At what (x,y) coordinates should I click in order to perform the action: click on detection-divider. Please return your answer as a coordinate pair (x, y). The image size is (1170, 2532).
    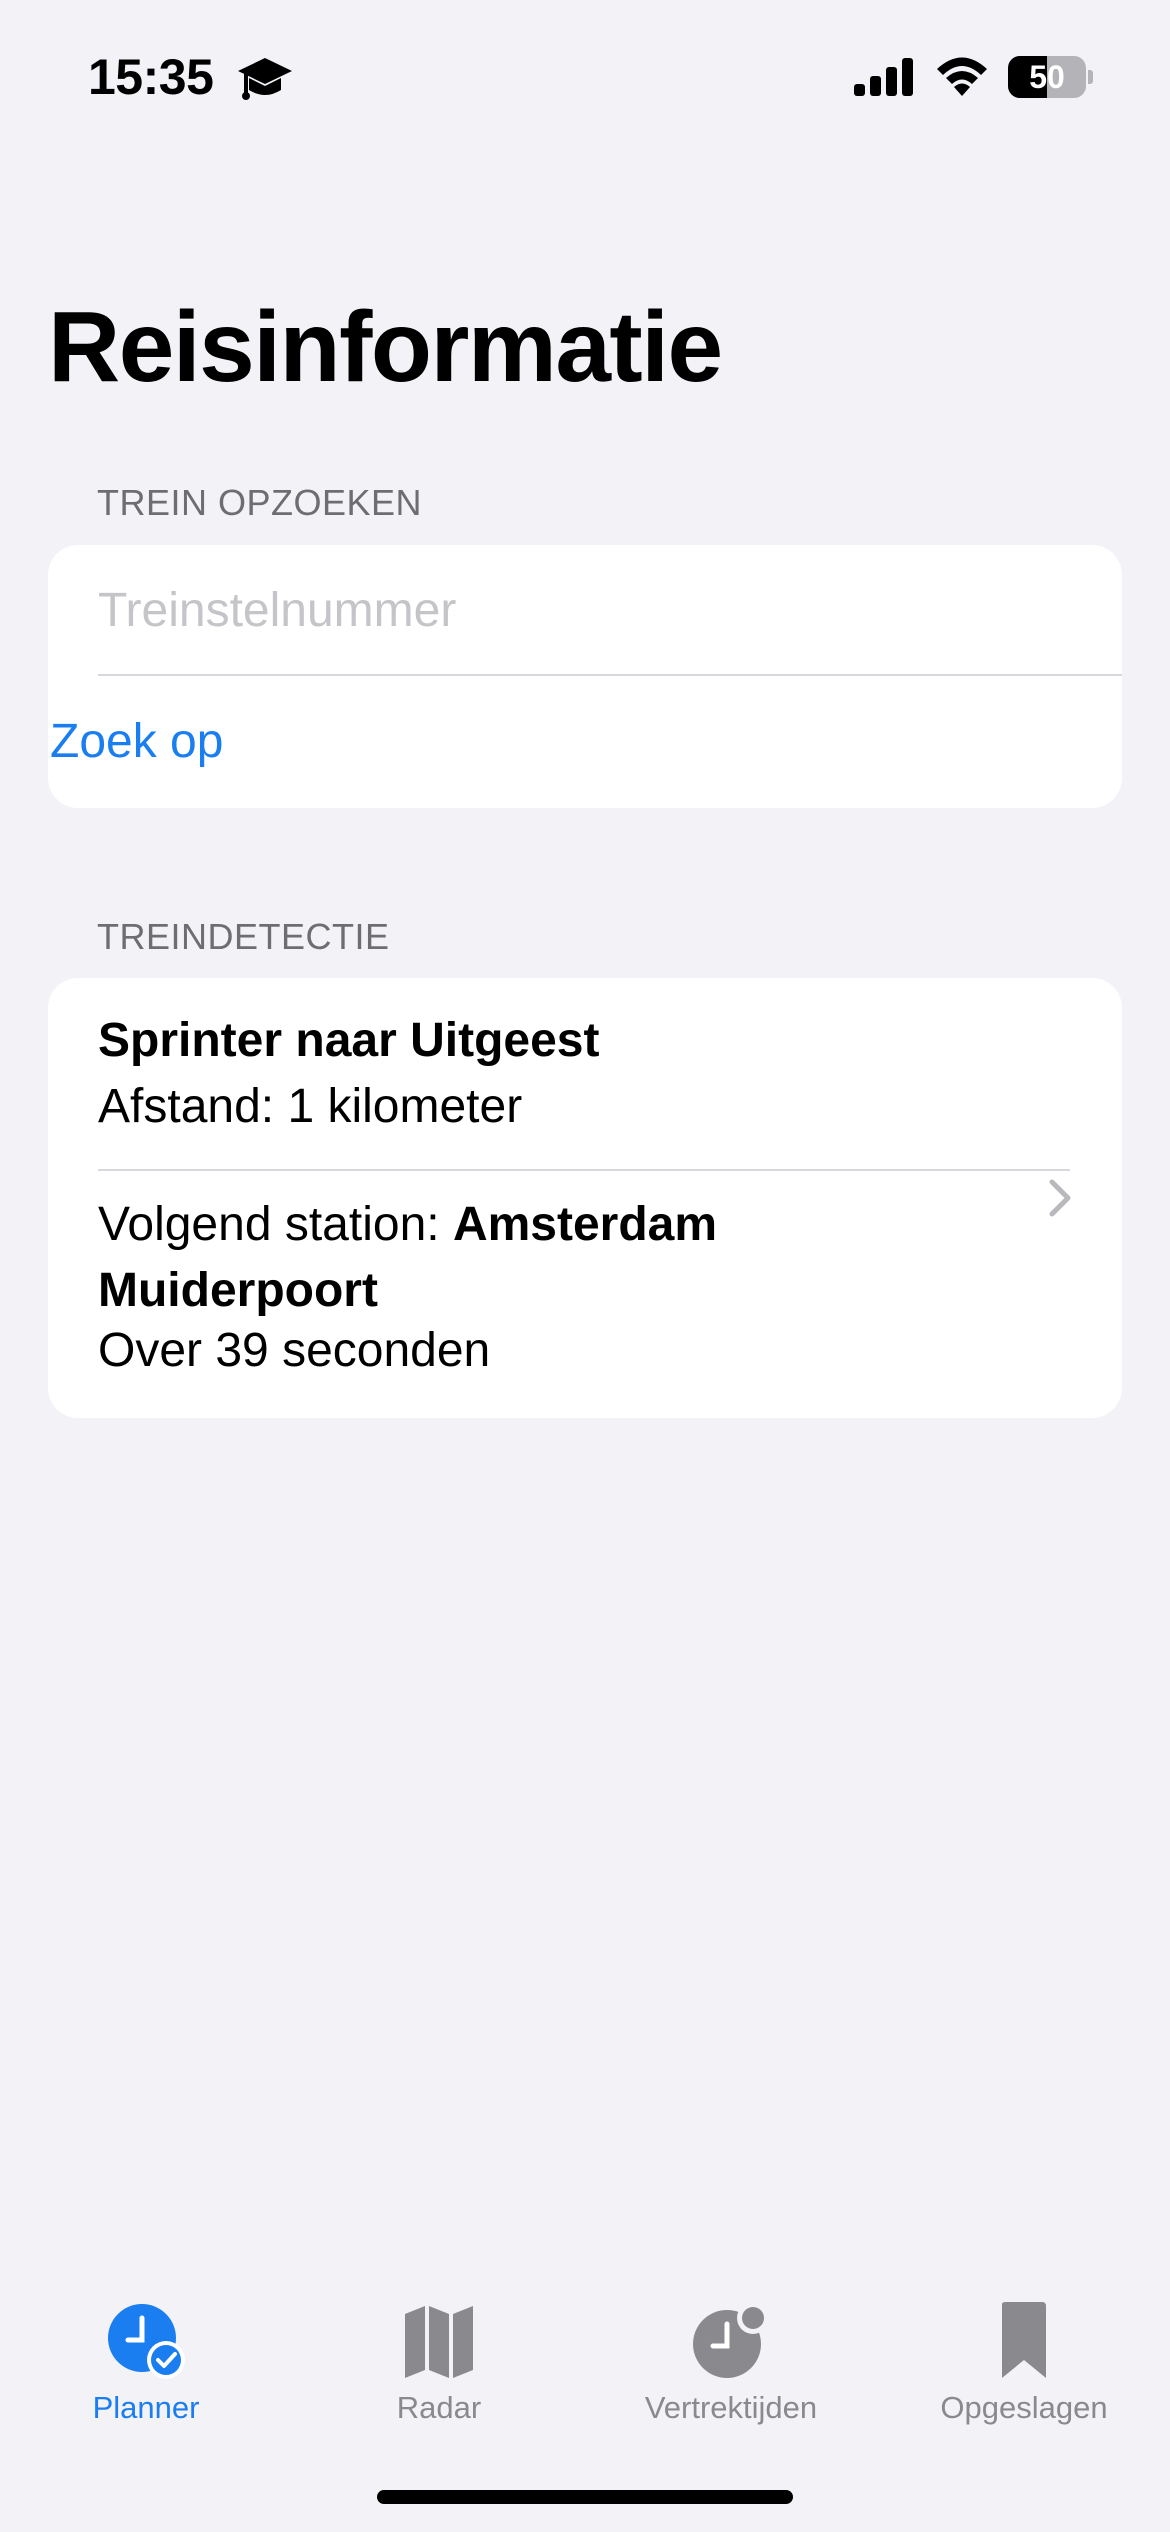
    Looking at the image, I should click on (584, 1170).